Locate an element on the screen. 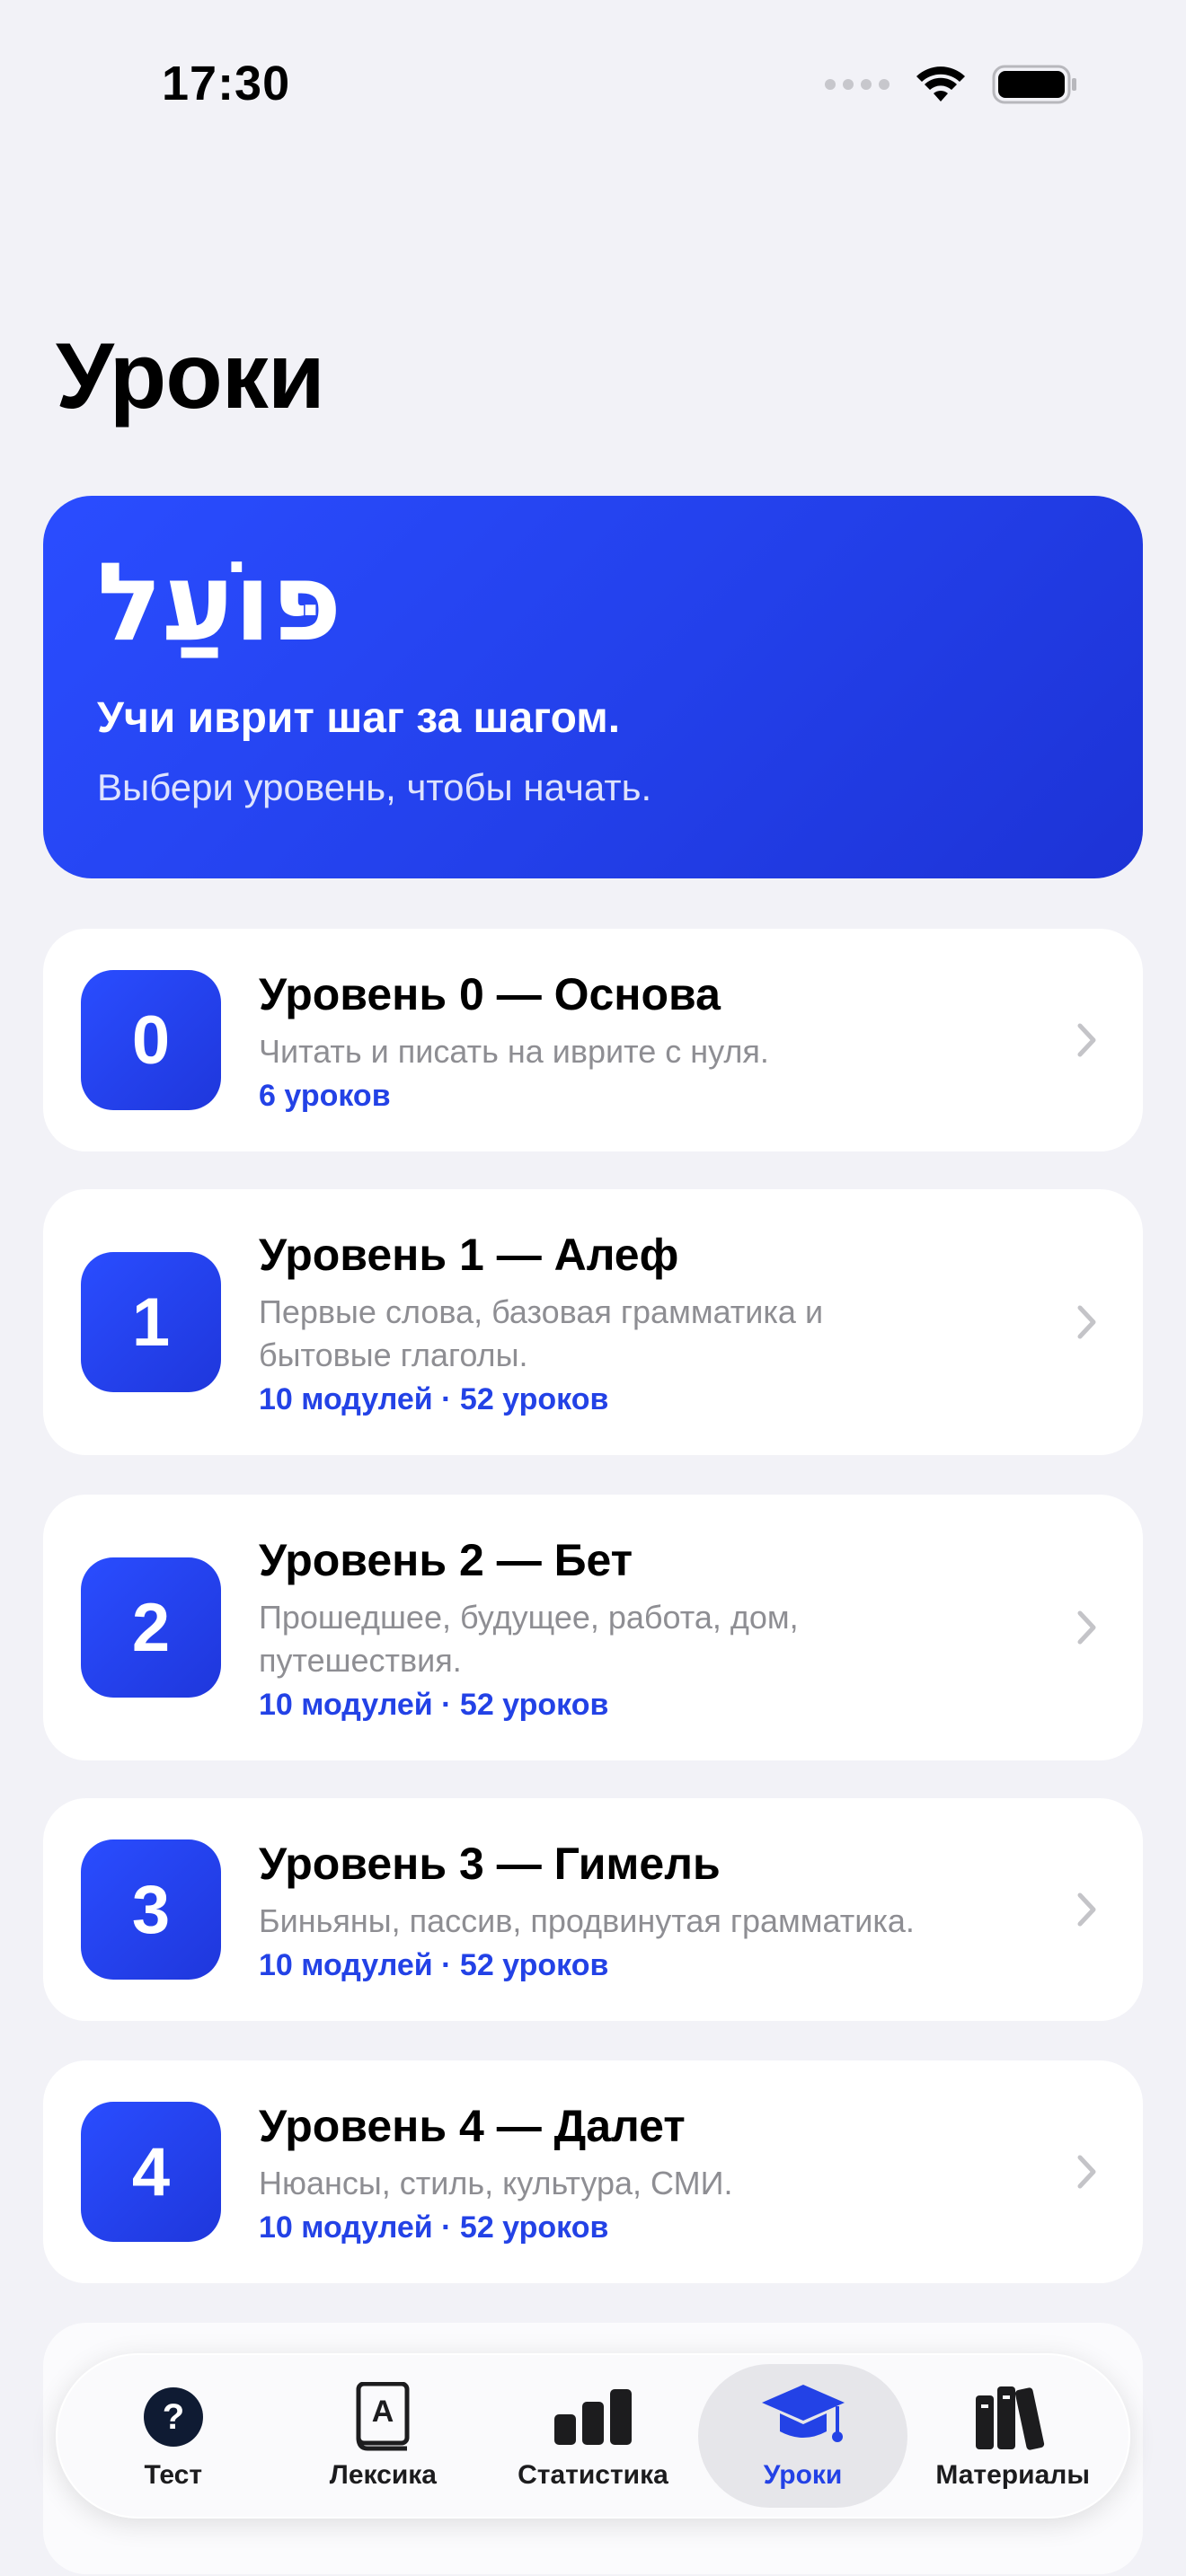 The height and width of the screenshot is (2576, 1186). tab-label: Материалы is located at coordinates (1013, 2475).